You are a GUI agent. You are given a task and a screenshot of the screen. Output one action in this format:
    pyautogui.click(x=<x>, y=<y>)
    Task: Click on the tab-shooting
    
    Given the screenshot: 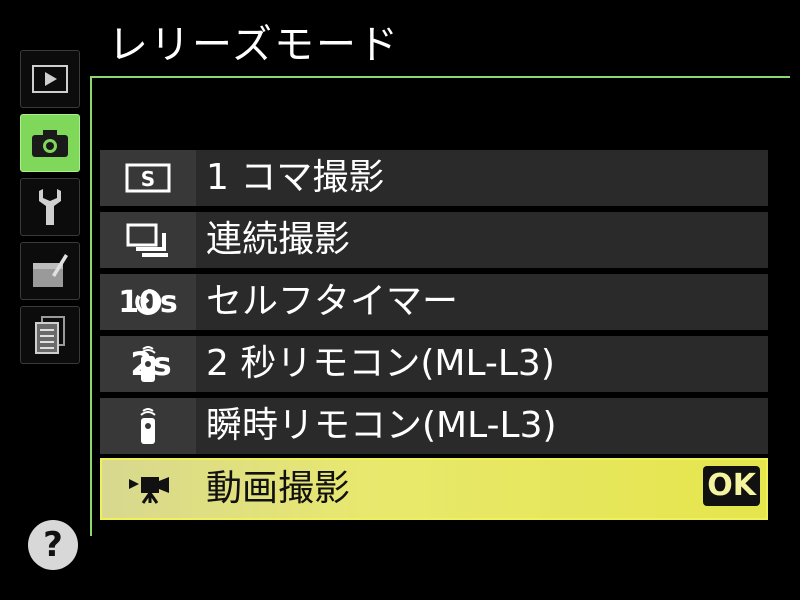 What is the action you would take?
    pyautogui.click(x=50, y=143)
    